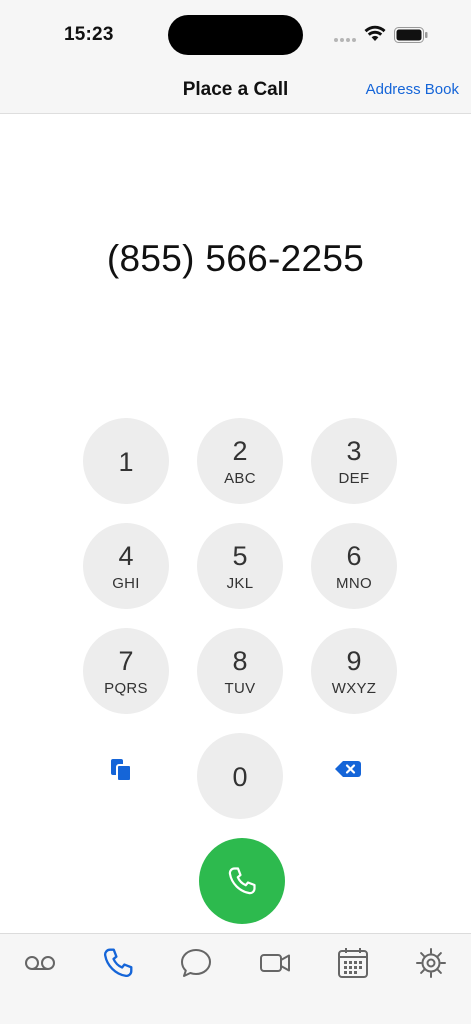 The width and height of the screenshot is (471, 1024). I want to click on key-8: 8 TUV, so click(240, 671).